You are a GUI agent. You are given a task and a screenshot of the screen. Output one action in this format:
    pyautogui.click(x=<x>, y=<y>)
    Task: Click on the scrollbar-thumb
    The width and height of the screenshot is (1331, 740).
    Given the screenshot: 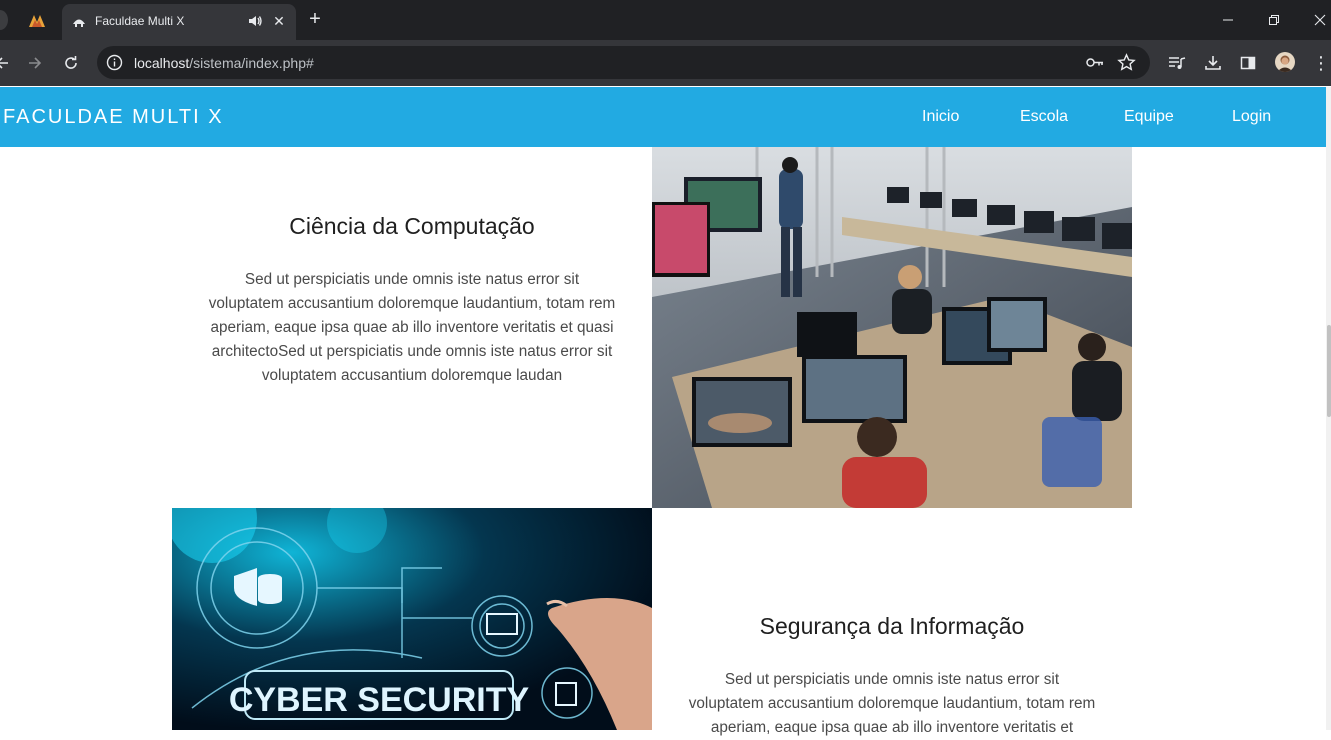 What is the action you would take?
    pyautogui.click(x=1329, y=371)
    